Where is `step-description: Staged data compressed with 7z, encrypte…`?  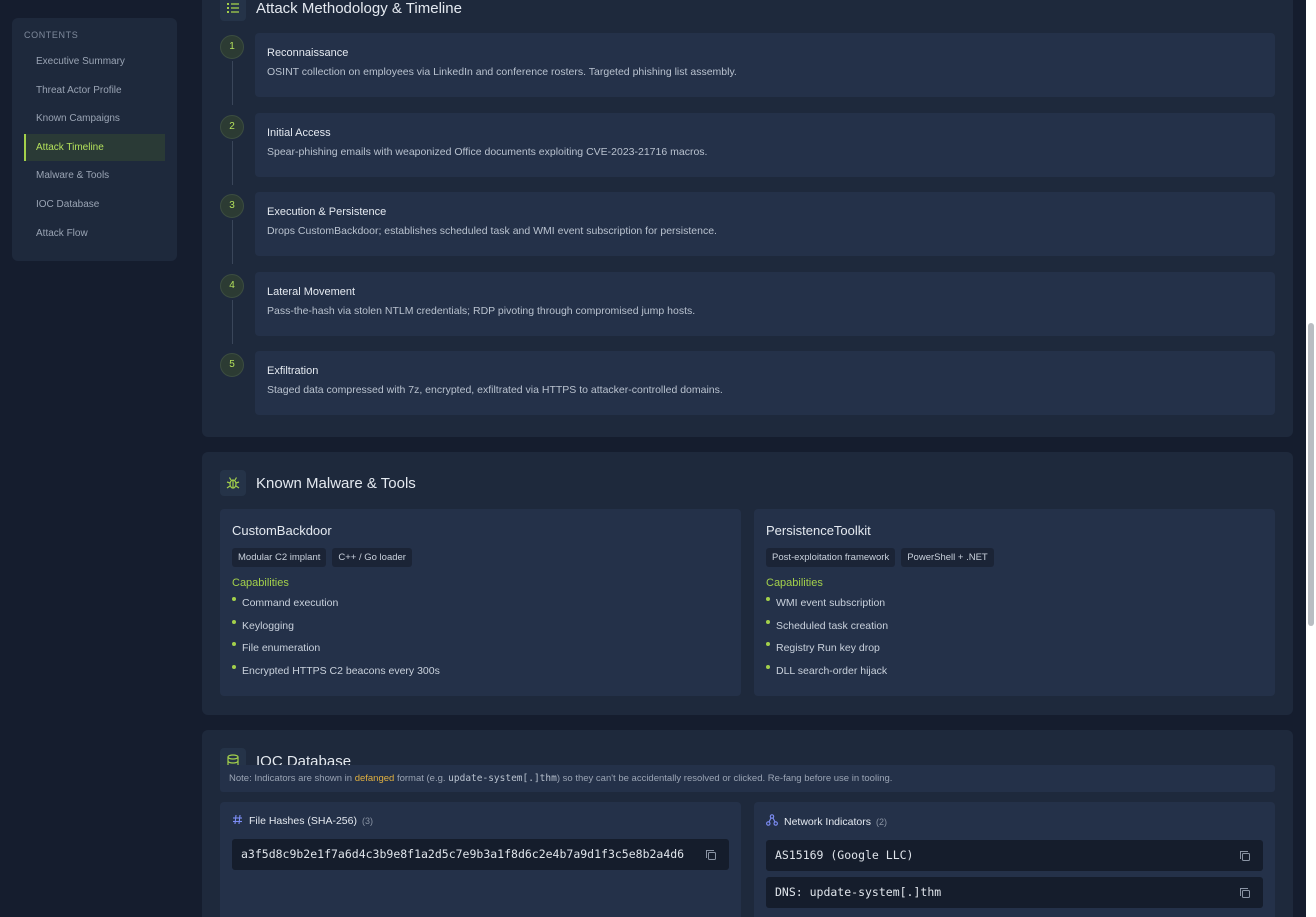
step-description: Staged data compressed with 7z, encrypte… is located at coordinates (495, 390).